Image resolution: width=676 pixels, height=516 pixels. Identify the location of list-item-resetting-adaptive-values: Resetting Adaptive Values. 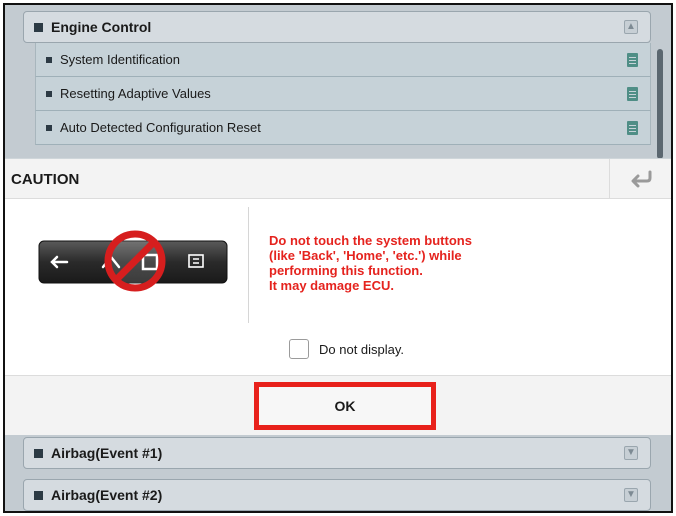
(343, 94).